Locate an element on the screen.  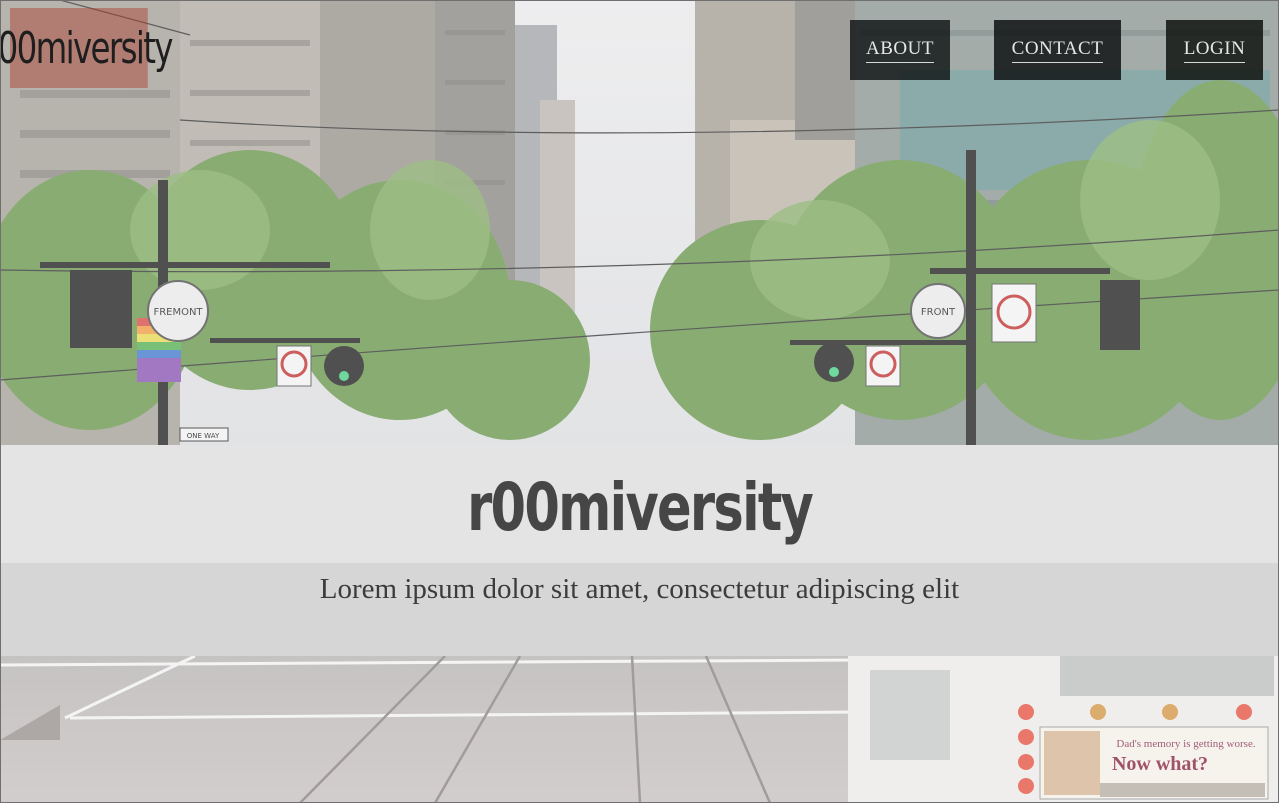
site-logo: r00miversity is located at coordinates (87, 48).